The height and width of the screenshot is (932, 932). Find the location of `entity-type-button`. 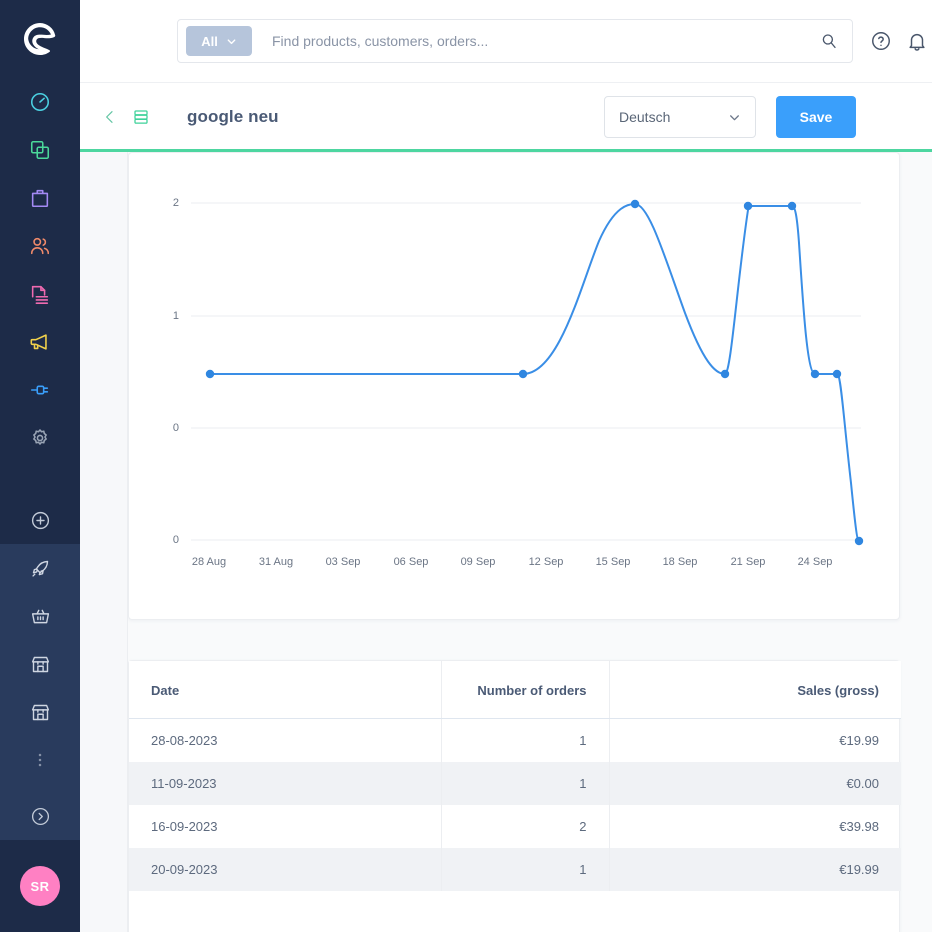

entity-type-button is located at coordinates (141, 117).